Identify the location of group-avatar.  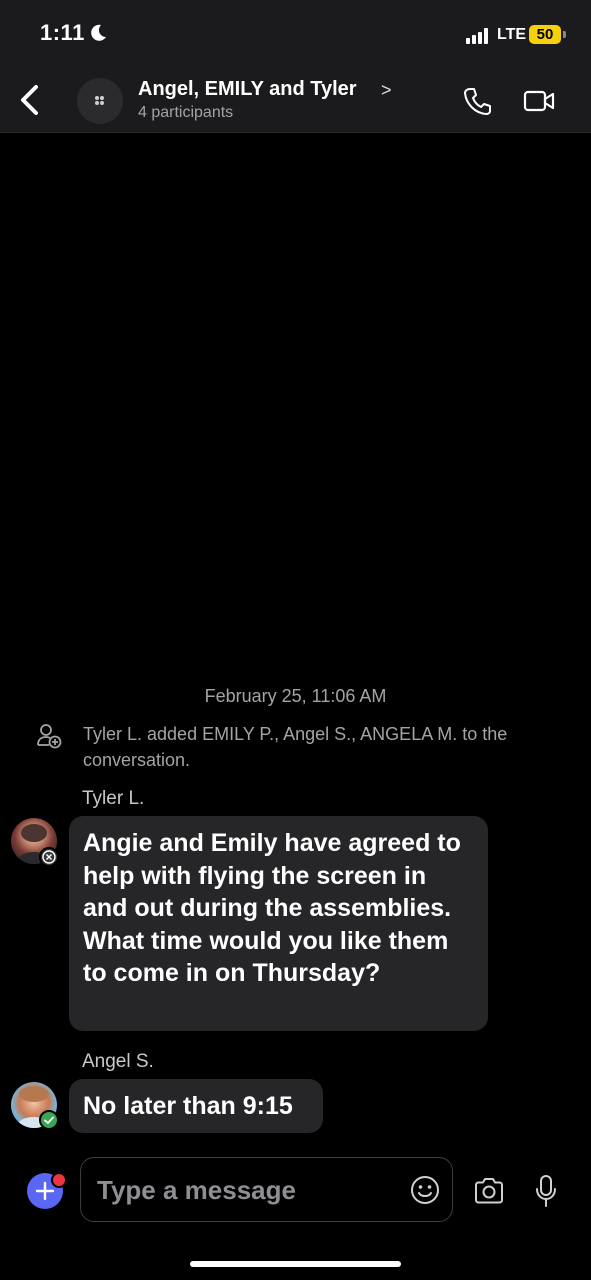
(100, 101).